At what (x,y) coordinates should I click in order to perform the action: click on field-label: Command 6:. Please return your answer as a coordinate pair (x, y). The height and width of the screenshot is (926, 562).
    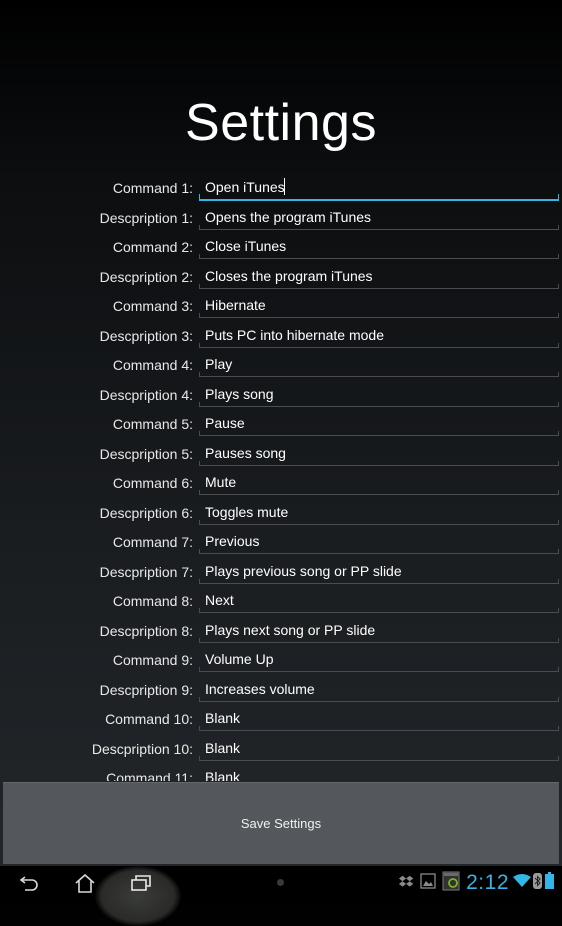
    Looking at the image, I should click on (152, 483).